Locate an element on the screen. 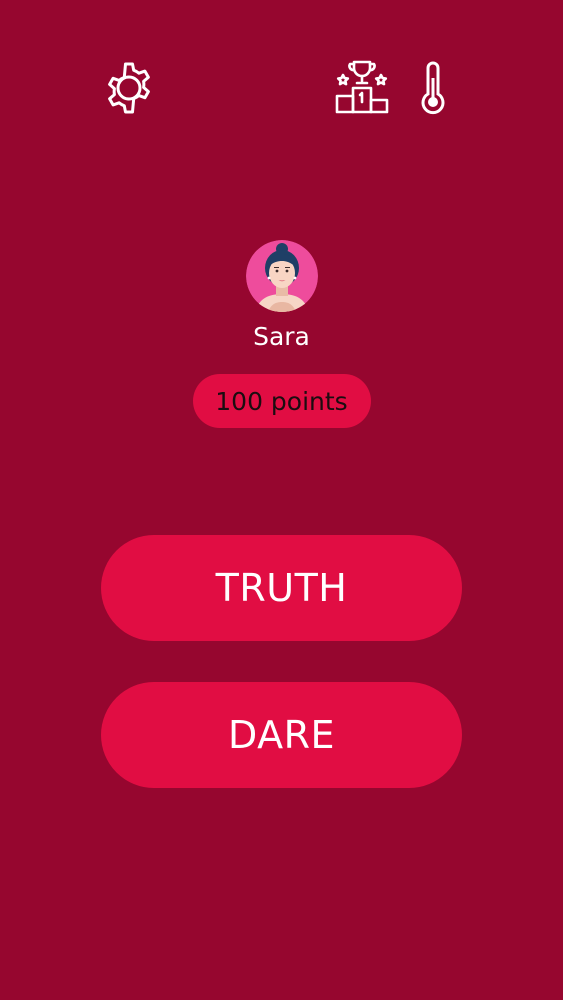 The height and width of the screenshot is (1000, 563). gear-icon is located at coordinates (129, 88).